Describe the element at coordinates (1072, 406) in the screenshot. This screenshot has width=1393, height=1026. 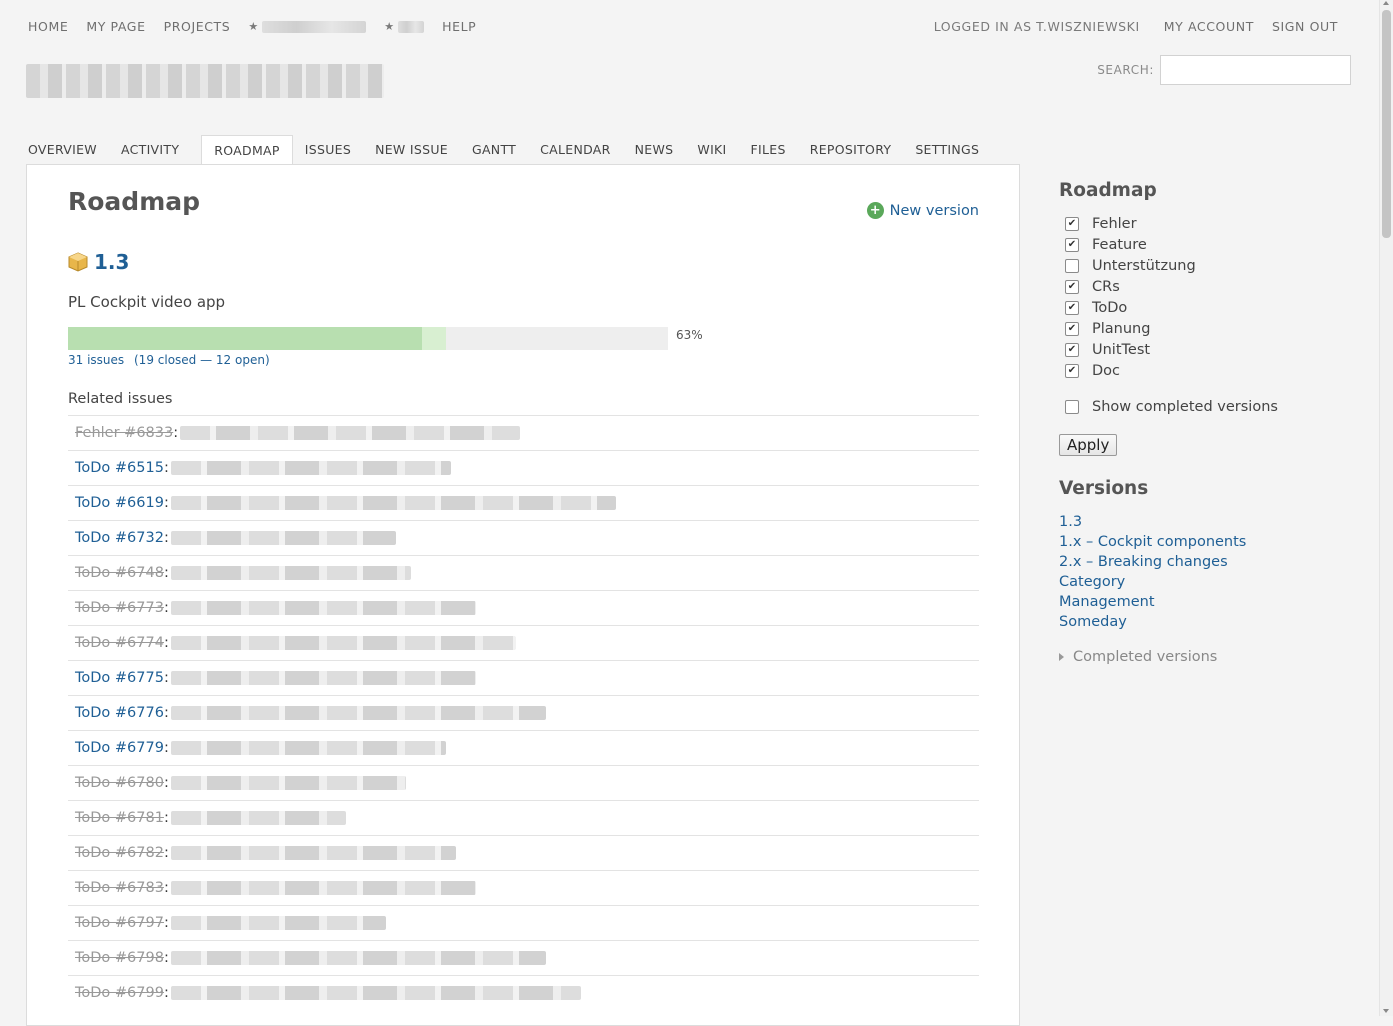
I see `show-completed-checkbox` at that location.